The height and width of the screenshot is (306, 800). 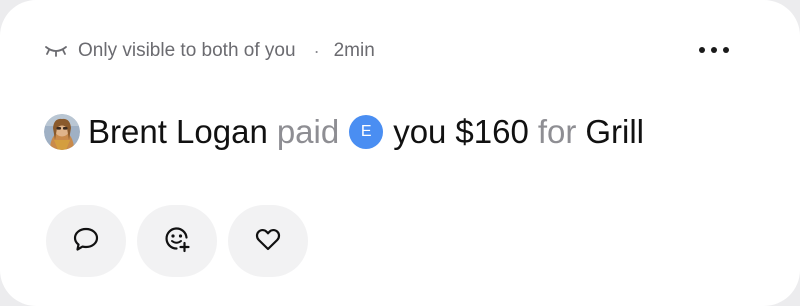 I want to click on recipient-badge: E, so click(x=366, y=132).